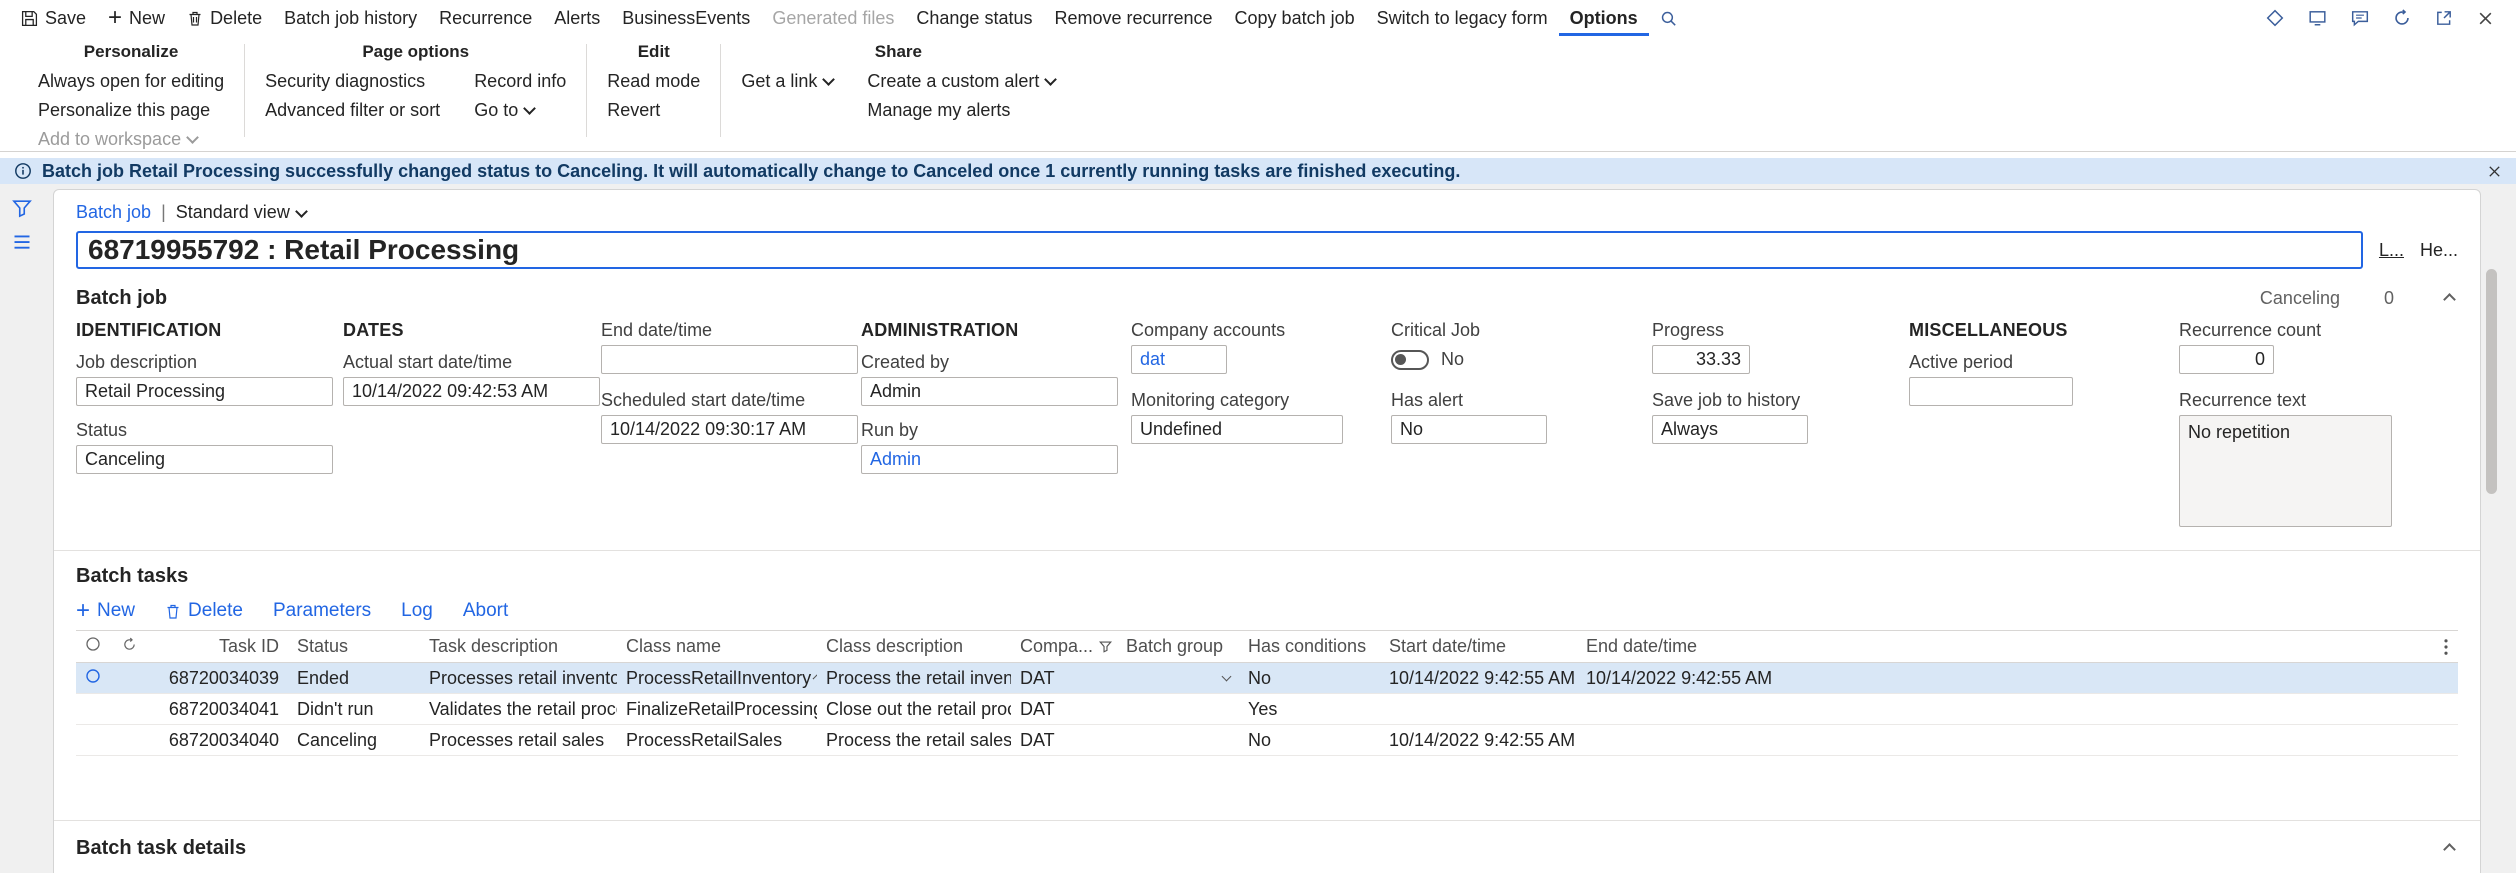 The image size is (2516, 873). What do you see at coordinates (22, 210) in the screenshot?
I see `filter-pane-icon` at bounding box center [22, 210].